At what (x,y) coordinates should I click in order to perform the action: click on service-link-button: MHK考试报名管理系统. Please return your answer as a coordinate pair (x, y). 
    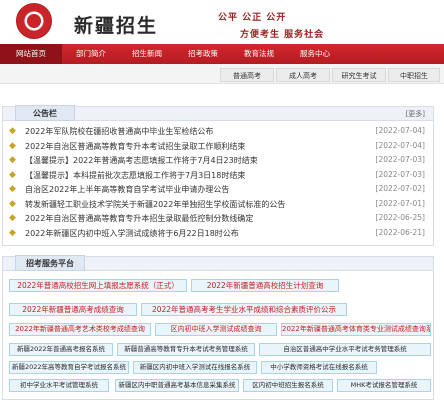
    Looking at the image, I should click on (384, 385).